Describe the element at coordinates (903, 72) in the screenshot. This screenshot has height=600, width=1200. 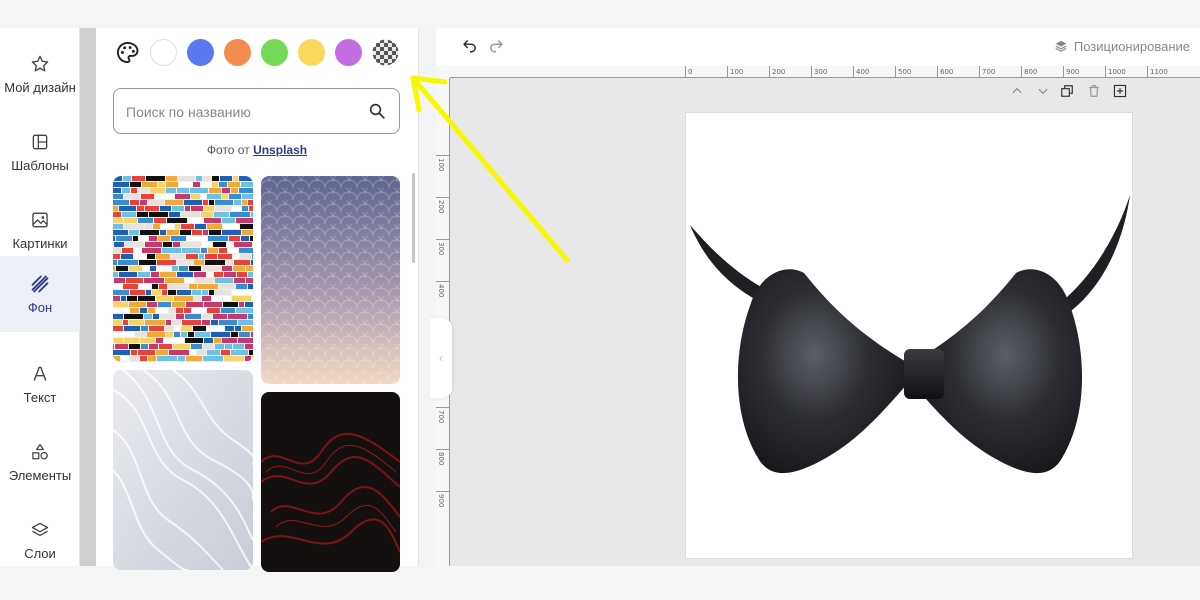
I see `ruler-tick: 500` at that location.